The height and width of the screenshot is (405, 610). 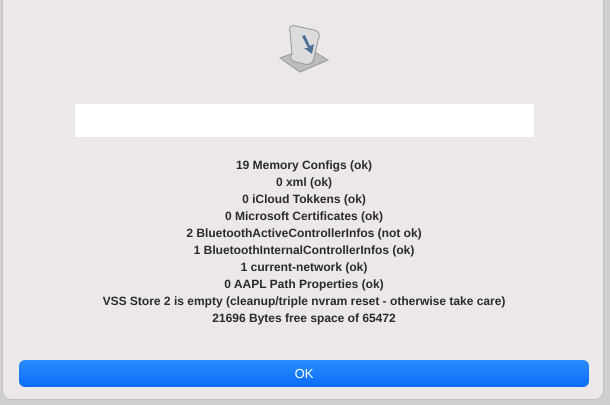 I want to click on message-line: 0 Microsoft Certificates (ok), so click(x=304, y=216).